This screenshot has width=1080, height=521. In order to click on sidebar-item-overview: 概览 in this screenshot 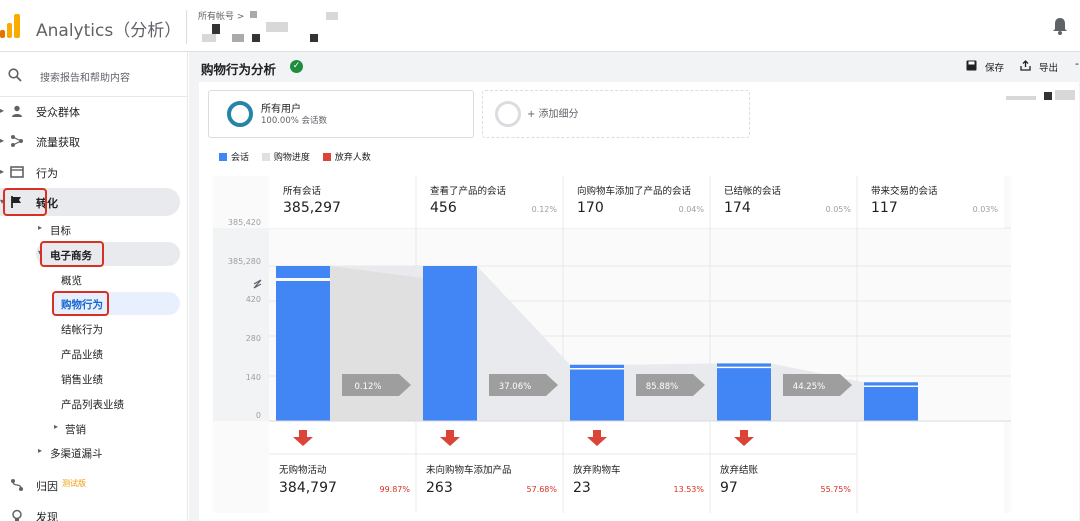, I will do `click(71, 280)`.